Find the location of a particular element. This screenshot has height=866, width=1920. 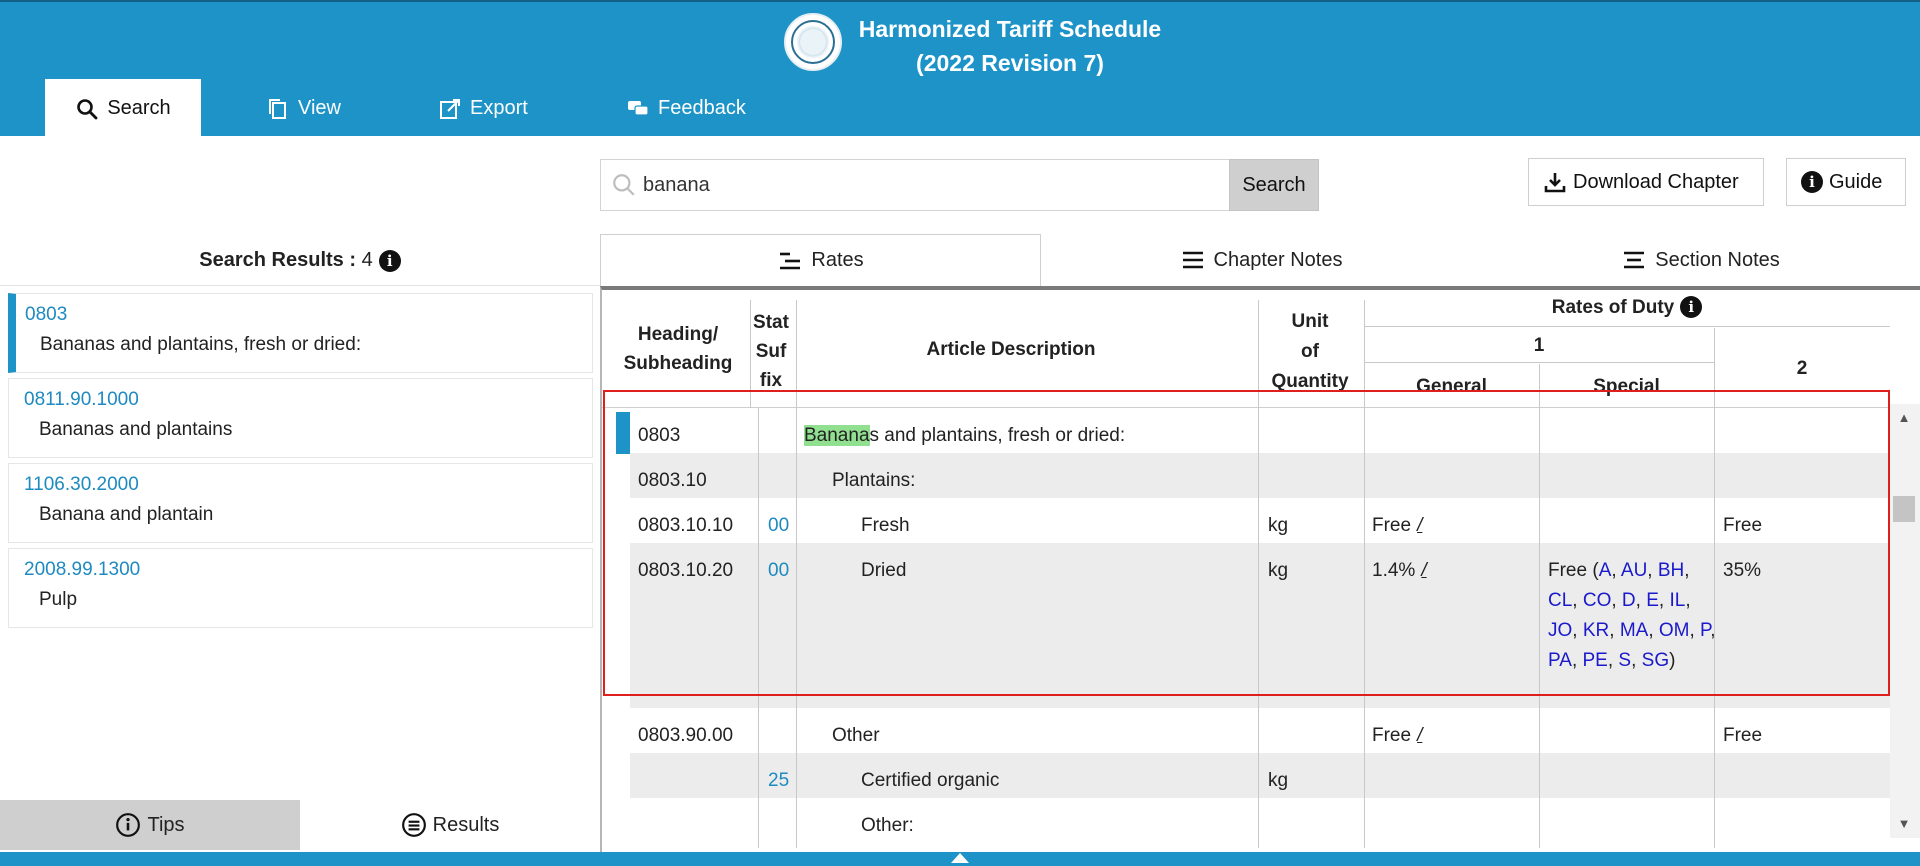

program-code-link: IL is located at coordinates (1677, 600).